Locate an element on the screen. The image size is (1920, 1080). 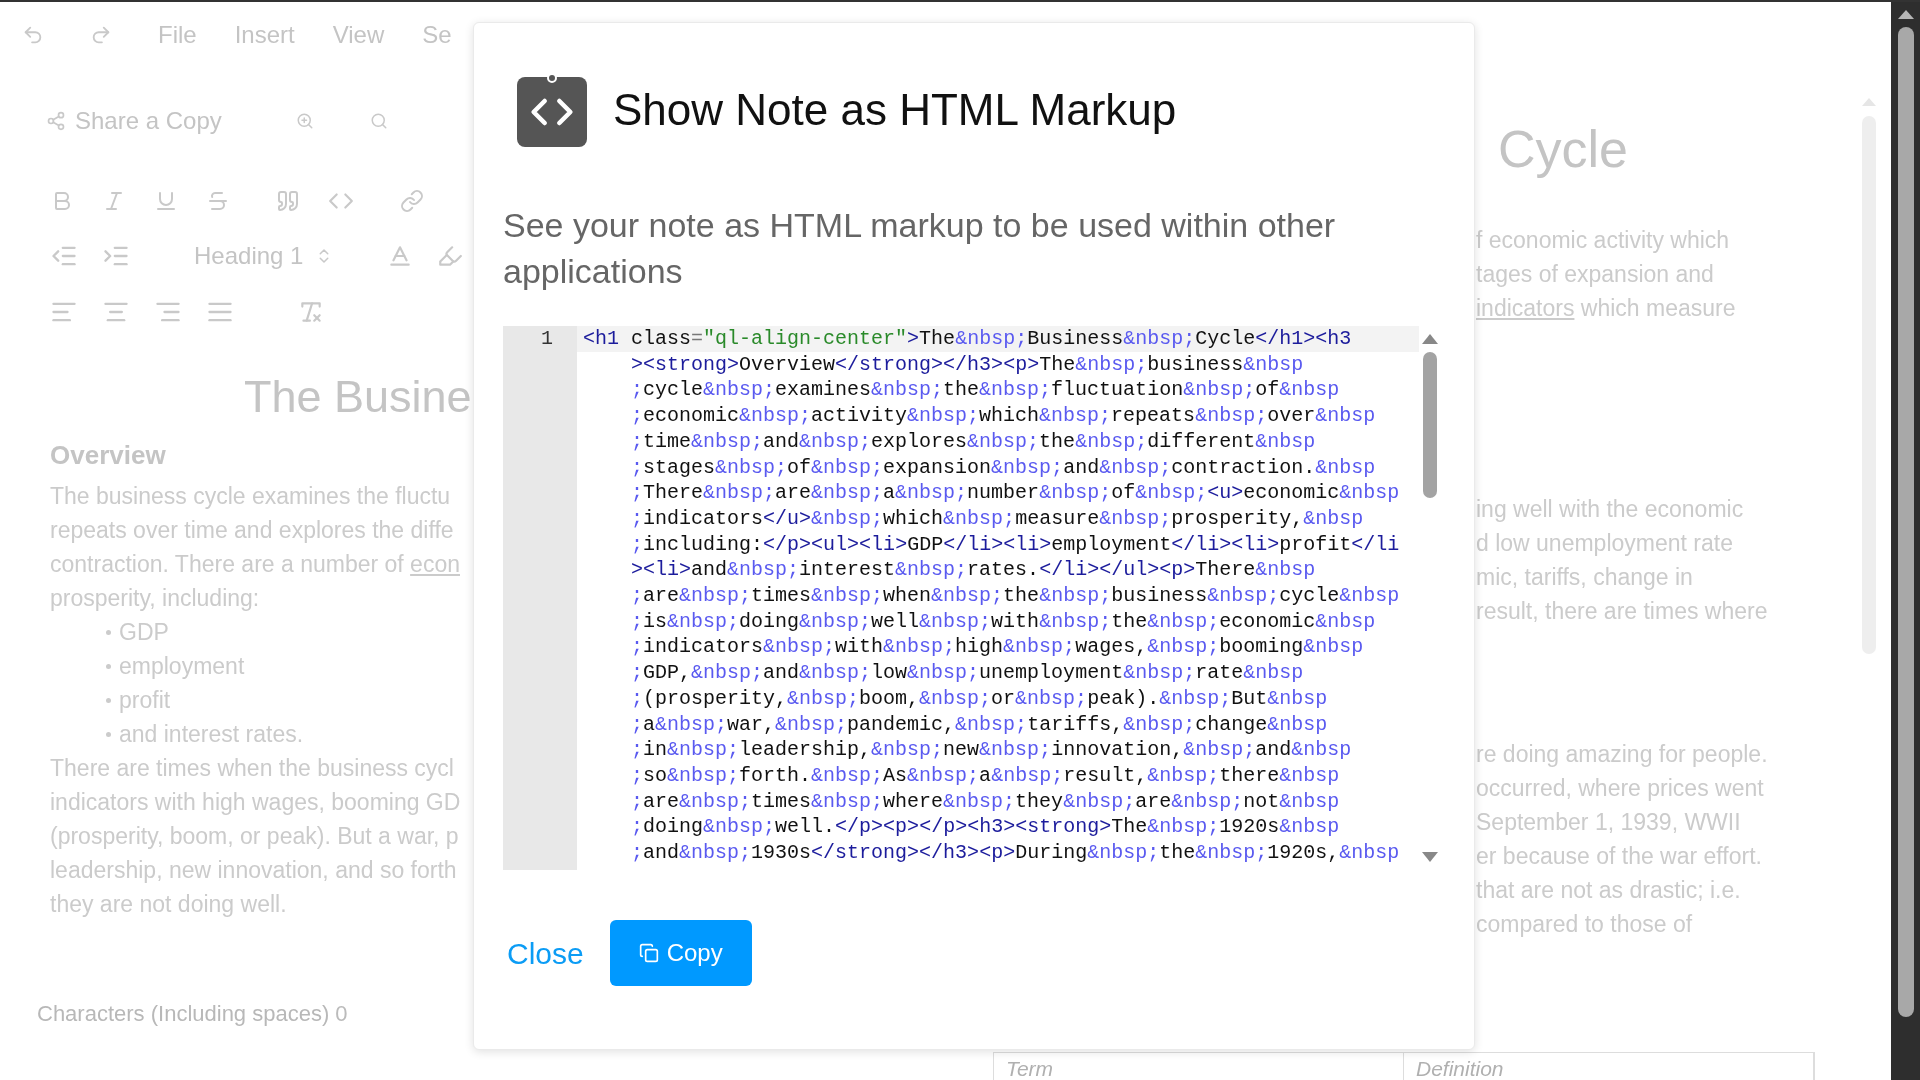
character-count-label: Characters (Including spaces) is located at coordinates (183, 1014).